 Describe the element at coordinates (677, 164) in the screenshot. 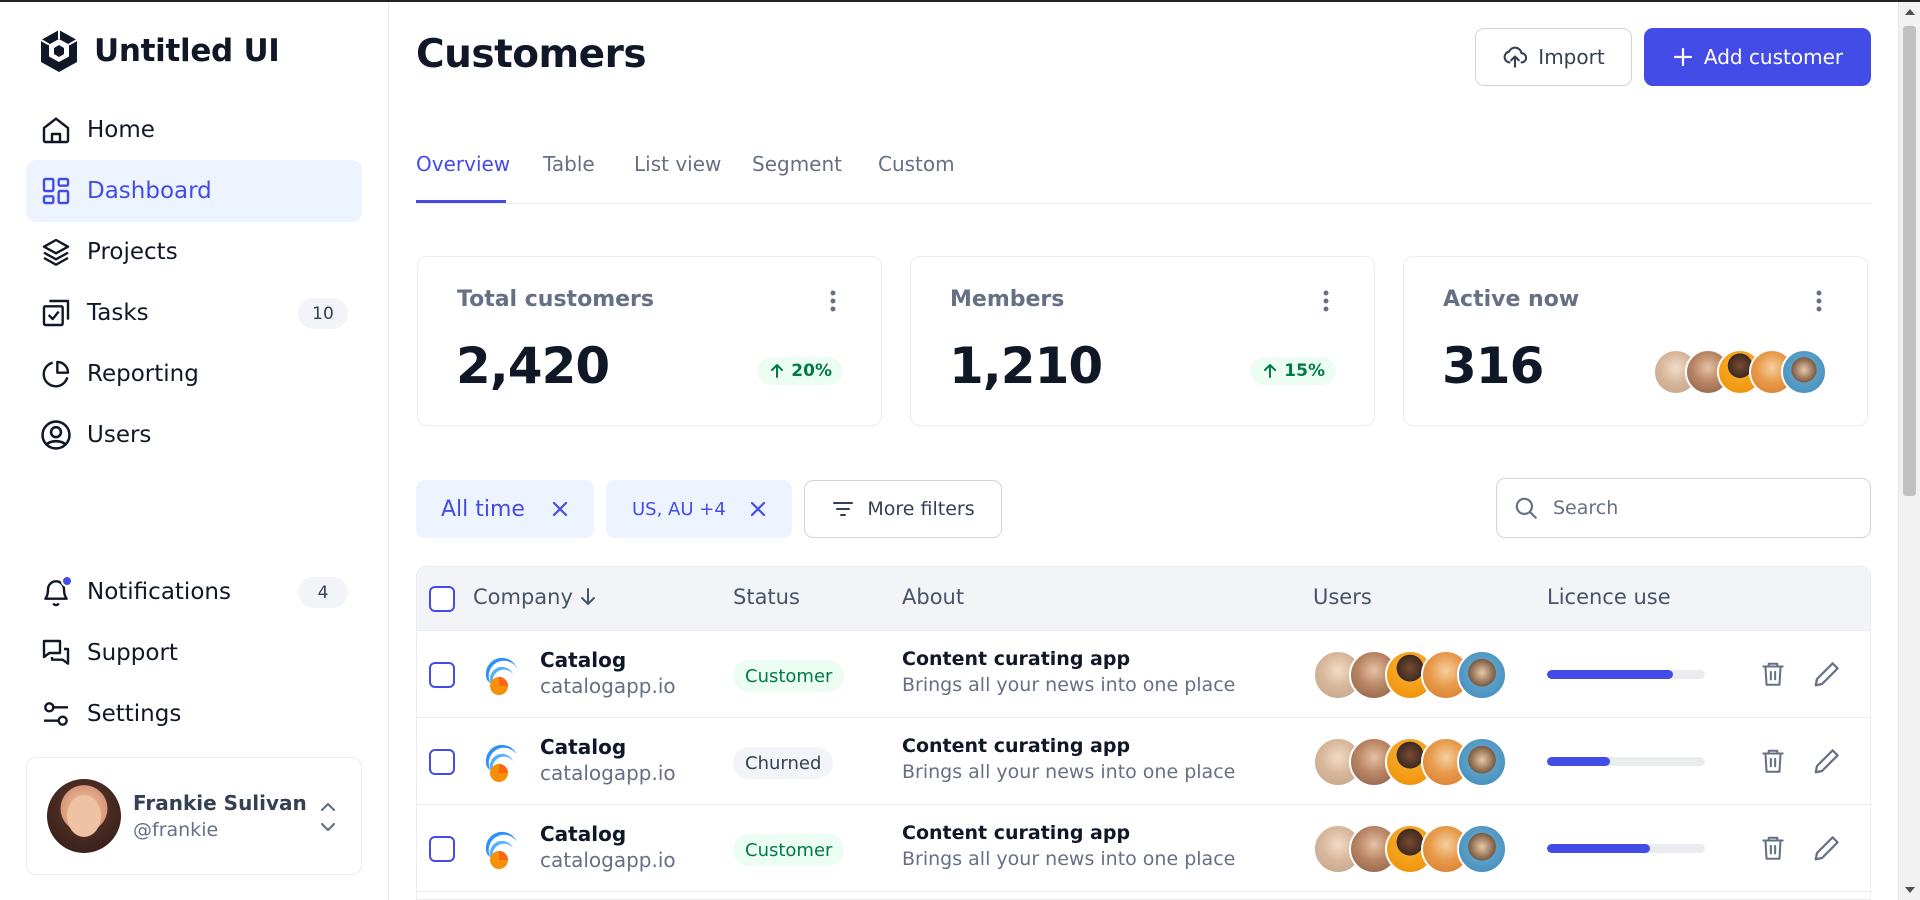

I see `tab-list-view: List view` at that location.